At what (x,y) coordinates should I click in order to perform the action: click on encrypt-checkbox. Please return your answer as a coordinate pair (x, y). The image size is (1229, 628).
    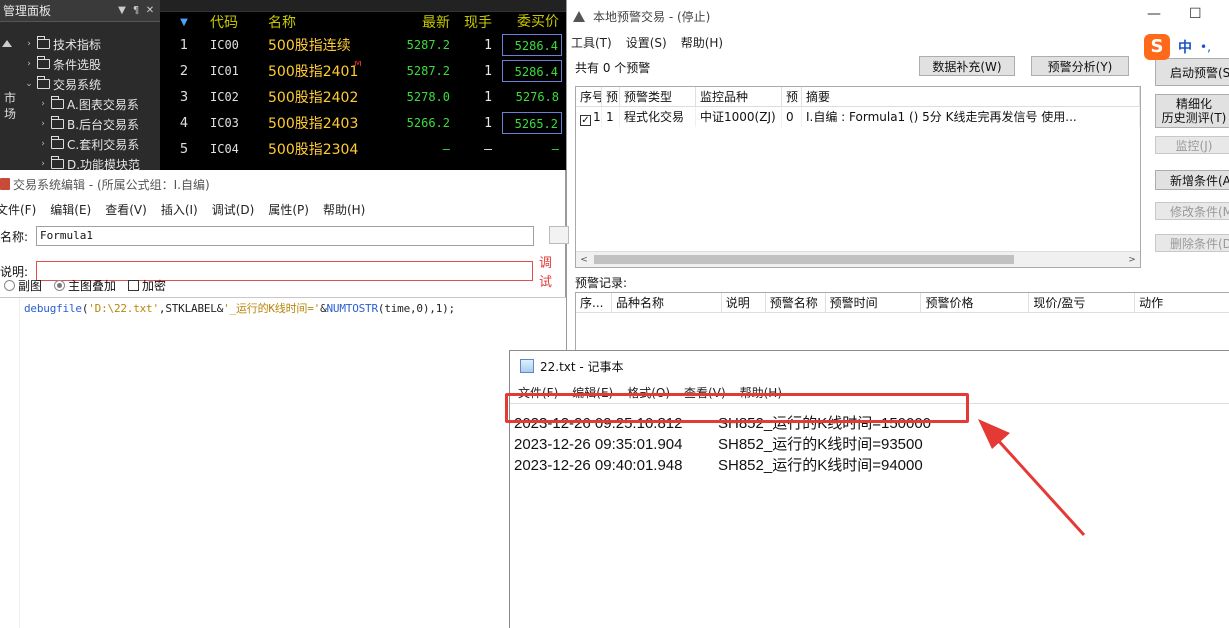
    Looking at the image, I should click on (134, 285).